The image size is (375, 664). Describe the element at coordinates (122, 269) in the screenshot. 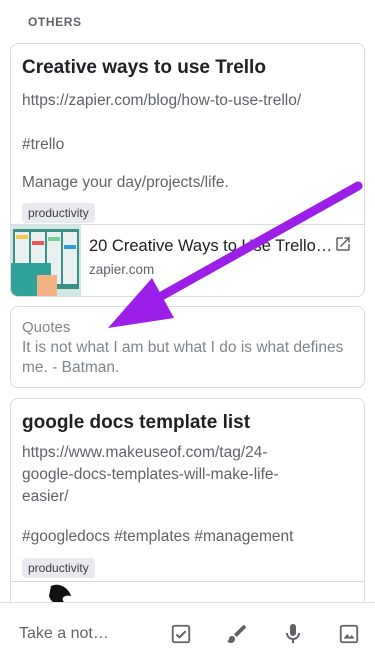

I see `link-domain: zapier.com` at that location.